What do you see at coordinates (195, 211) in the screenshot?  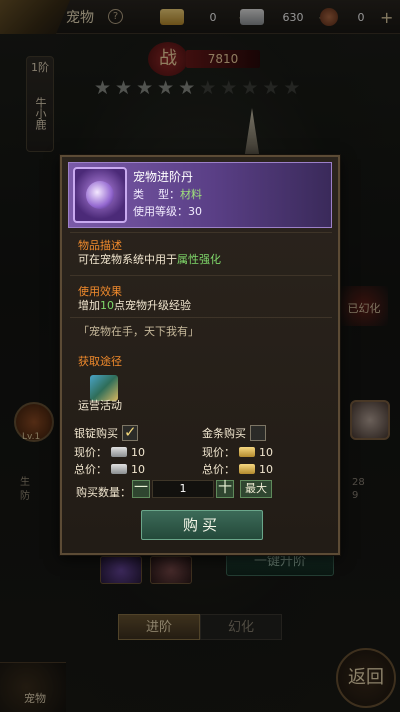 I see `item-level-value: 30` at bounding box center [195, 211].